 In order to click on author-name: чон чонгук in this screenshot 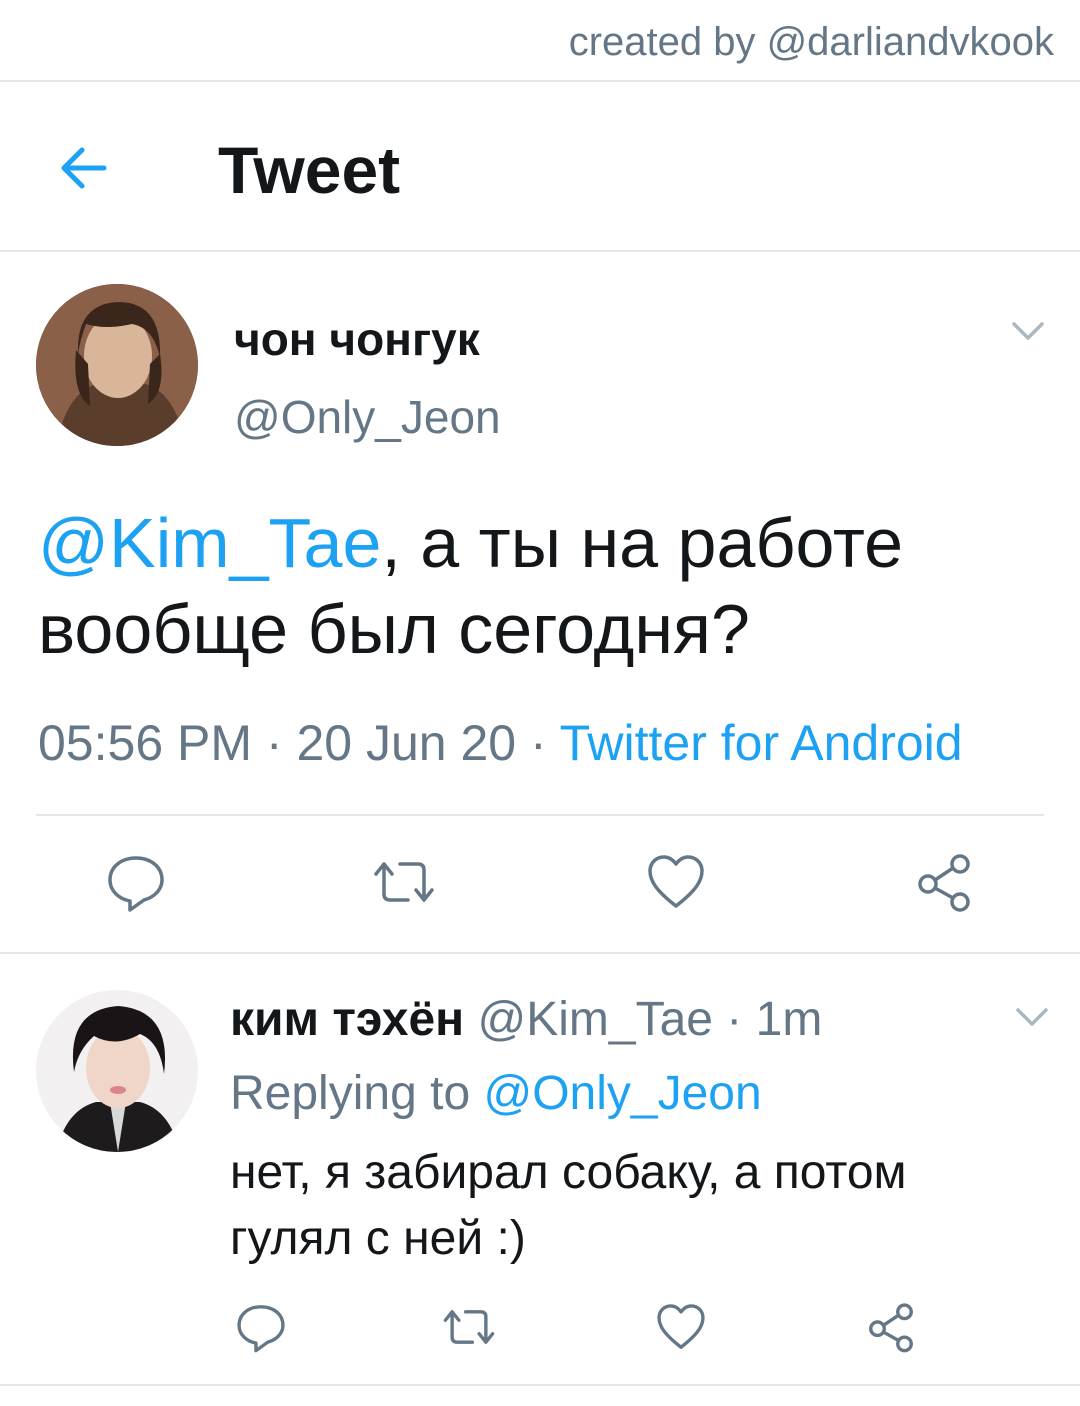, I will do `click(357, 339)`.